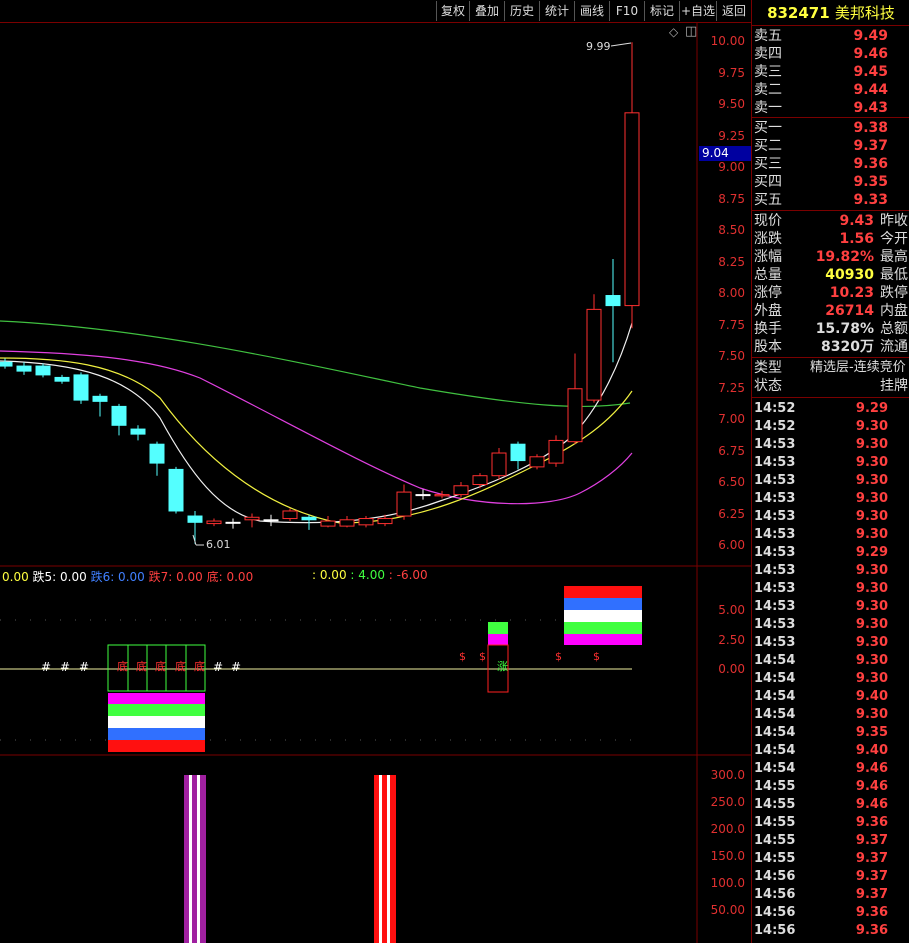  What do you see at coordinates (830, 164) in the screenshot?
I see `bid-row: 买三 9.36` at bounding box center [830, 164].